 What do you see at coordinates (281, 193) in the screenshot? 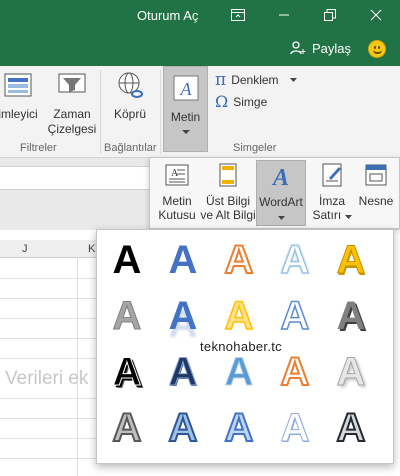
I see `wordart-button: A WordArt` at bounding box center [281, 193].